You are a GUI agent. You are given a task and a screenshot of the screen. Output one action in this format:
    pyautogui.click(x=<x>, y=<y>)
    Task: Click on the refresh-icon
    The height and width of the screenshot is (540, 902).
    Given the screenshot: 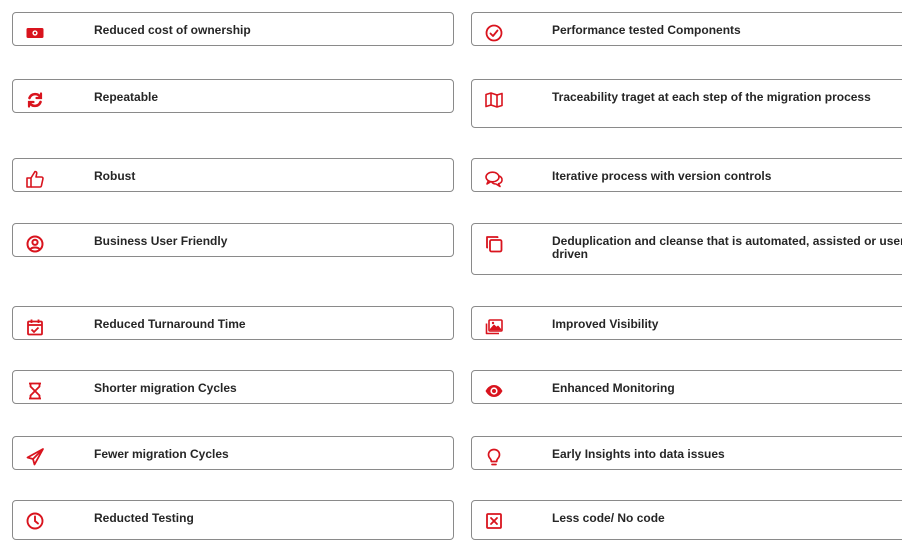 What is the action you would take?
    pyautogui.click(x=35, y=100)
    